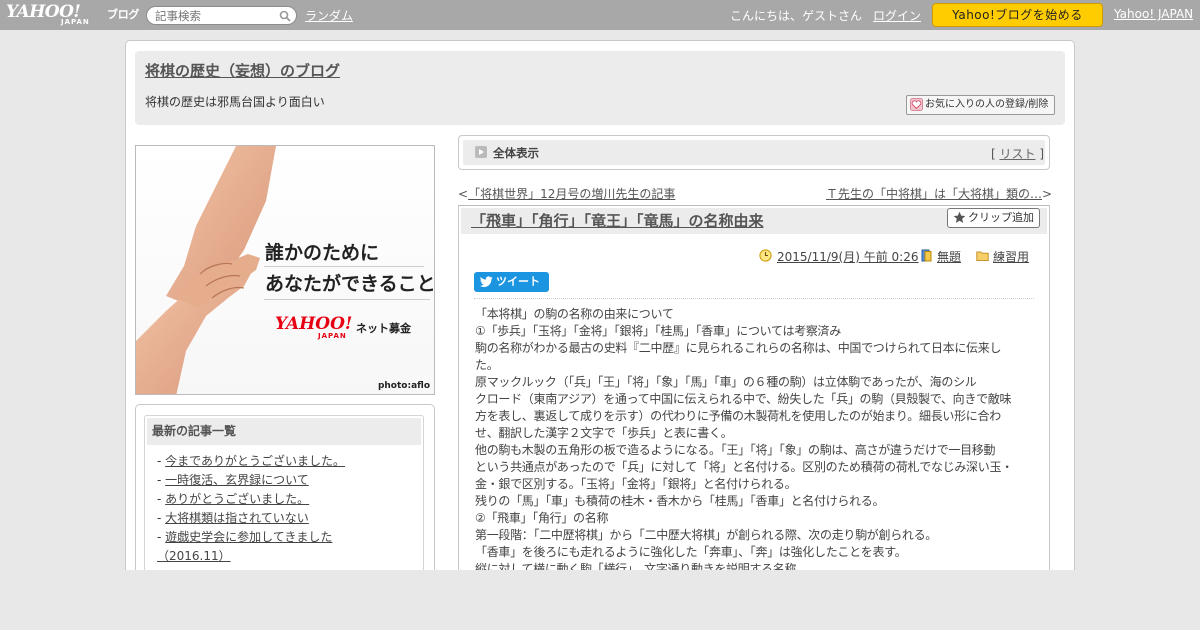 The image size is (1200, 630). I want to click on clip-add-button: クリップ追加, so click(993, 218).